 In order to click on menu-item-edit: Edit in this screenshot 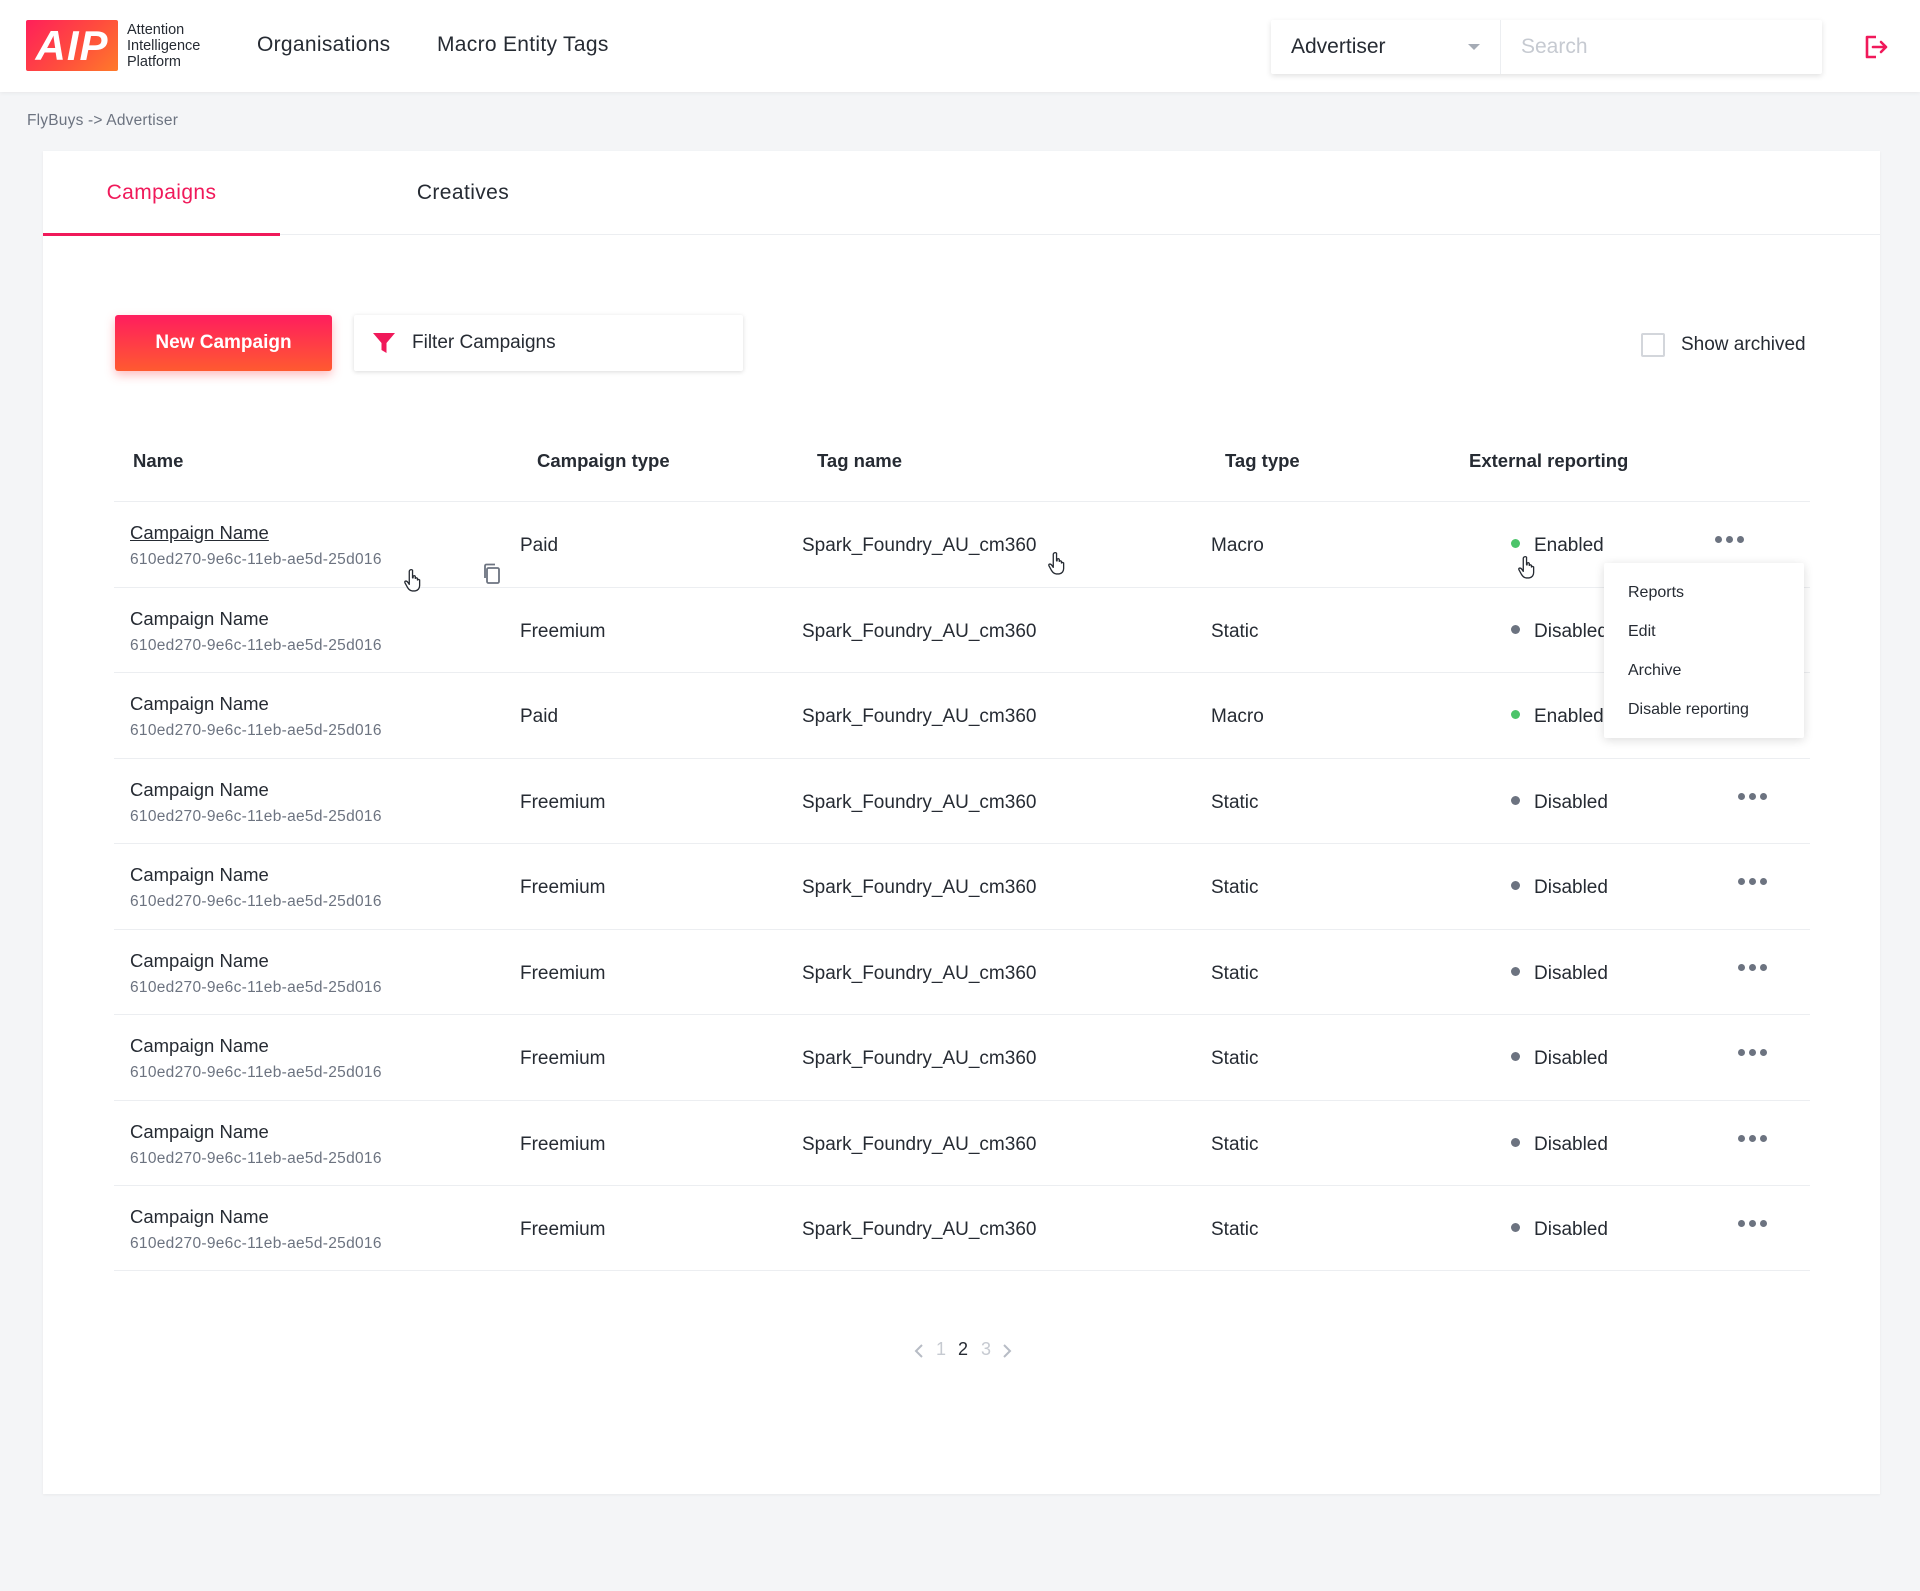, I will do `click(1704, 631)`.